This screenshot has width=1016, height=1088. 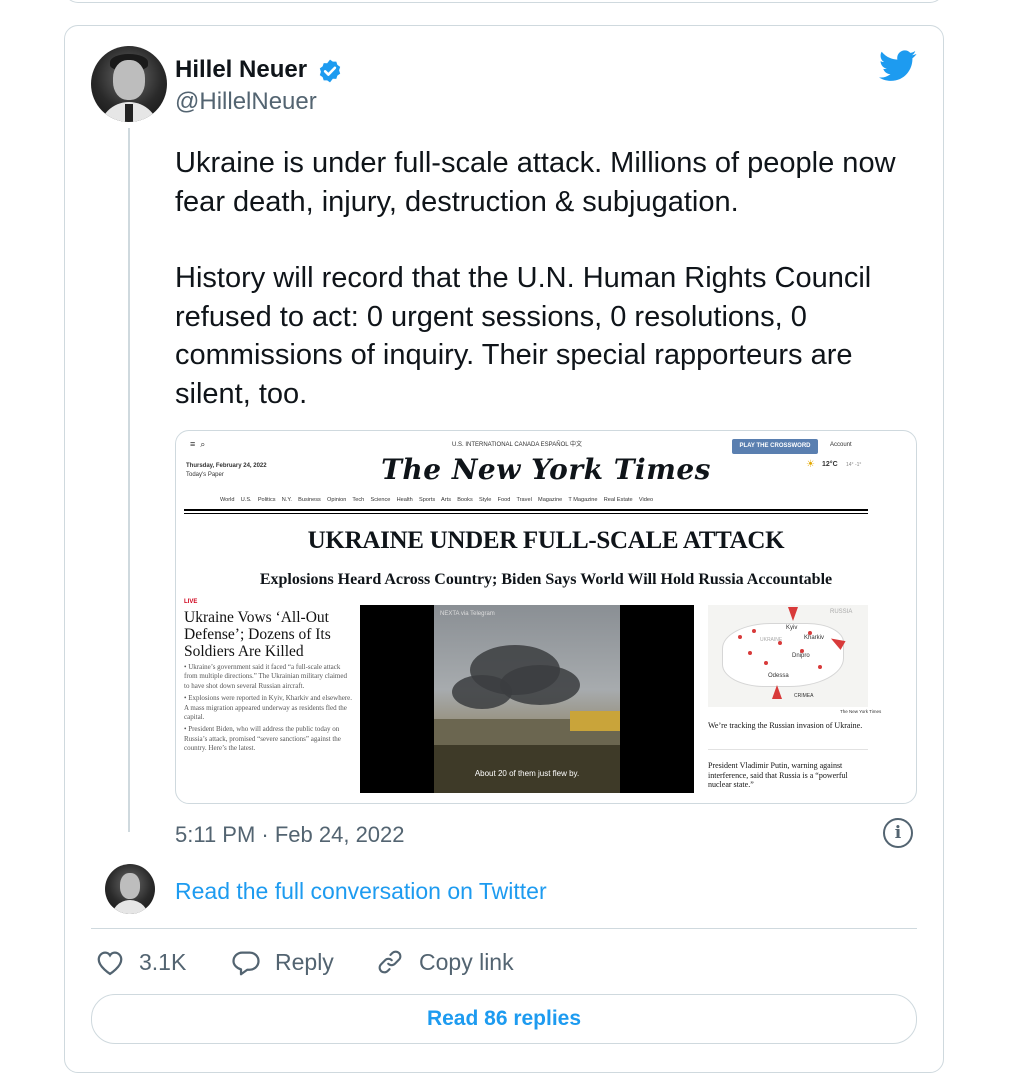 What do you see at coordinates (830, 464) in the screenshot?
I see `weather-temp: 12°C` at bounding box center [830, 464].